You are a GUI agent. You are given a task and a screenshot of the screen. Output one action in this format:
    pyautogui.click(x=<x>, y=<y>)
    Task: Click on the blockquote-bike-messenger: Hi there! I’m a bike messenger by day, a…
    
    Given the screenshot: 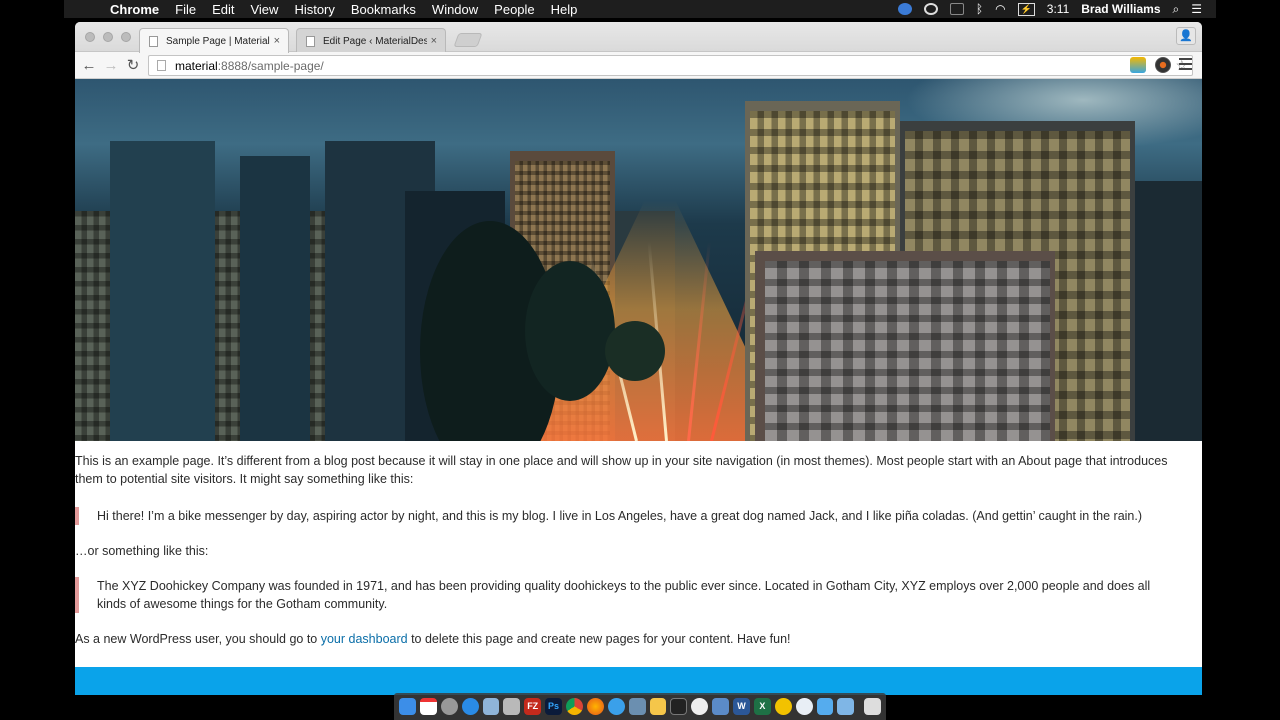 What is the action you would take?
    pyautogui.click(x=638, y=516)
    